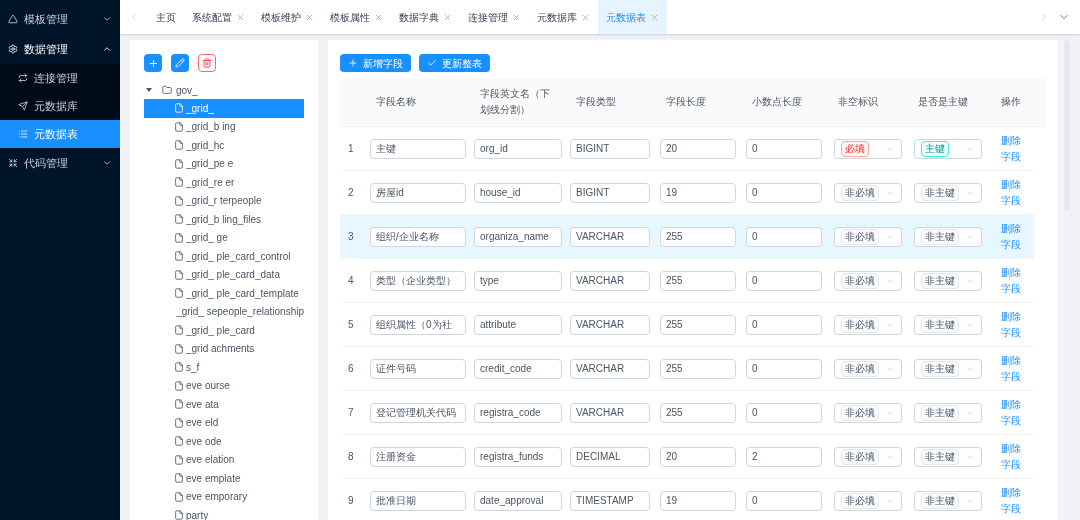  I want to click on tab: 模板维护, so click(287, 17).